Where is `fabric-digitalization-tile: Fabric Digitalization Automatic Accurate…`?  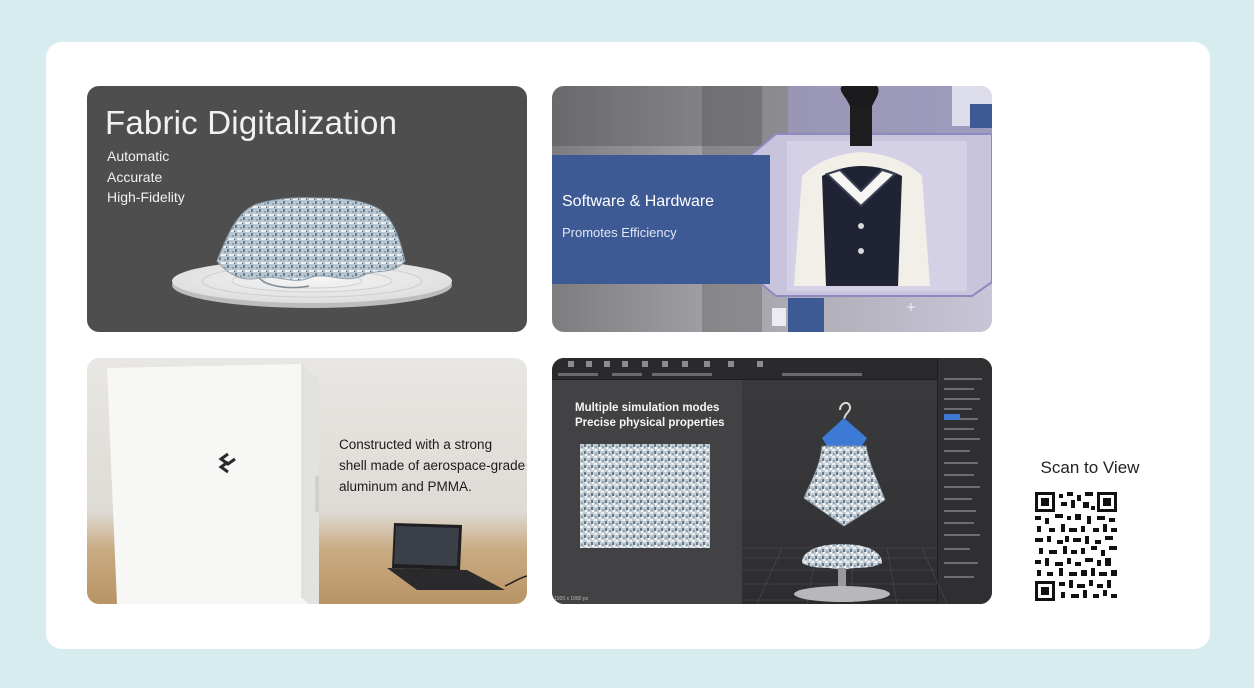
fabric-digitalization-tile: Fabric Digitalization Automatic Accurate… is located at coordinates (307, 209).